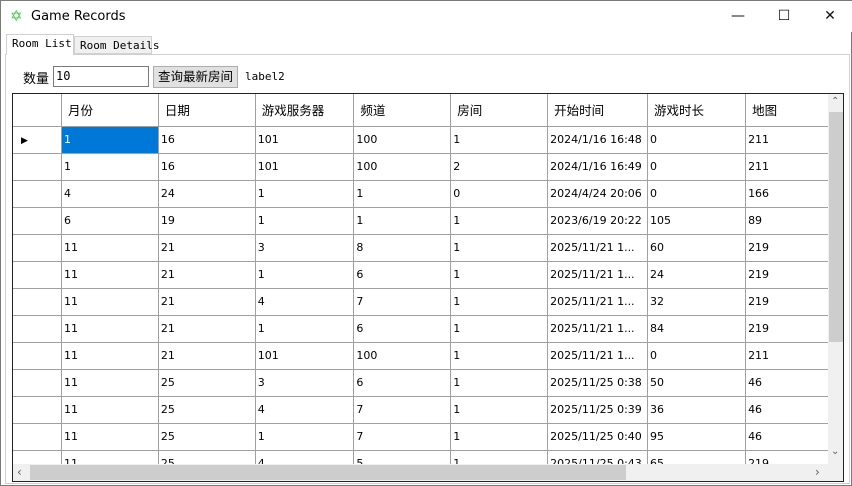  I want to click on vertical-scrollbar: ⌃ ⌄, so click(835, 279).